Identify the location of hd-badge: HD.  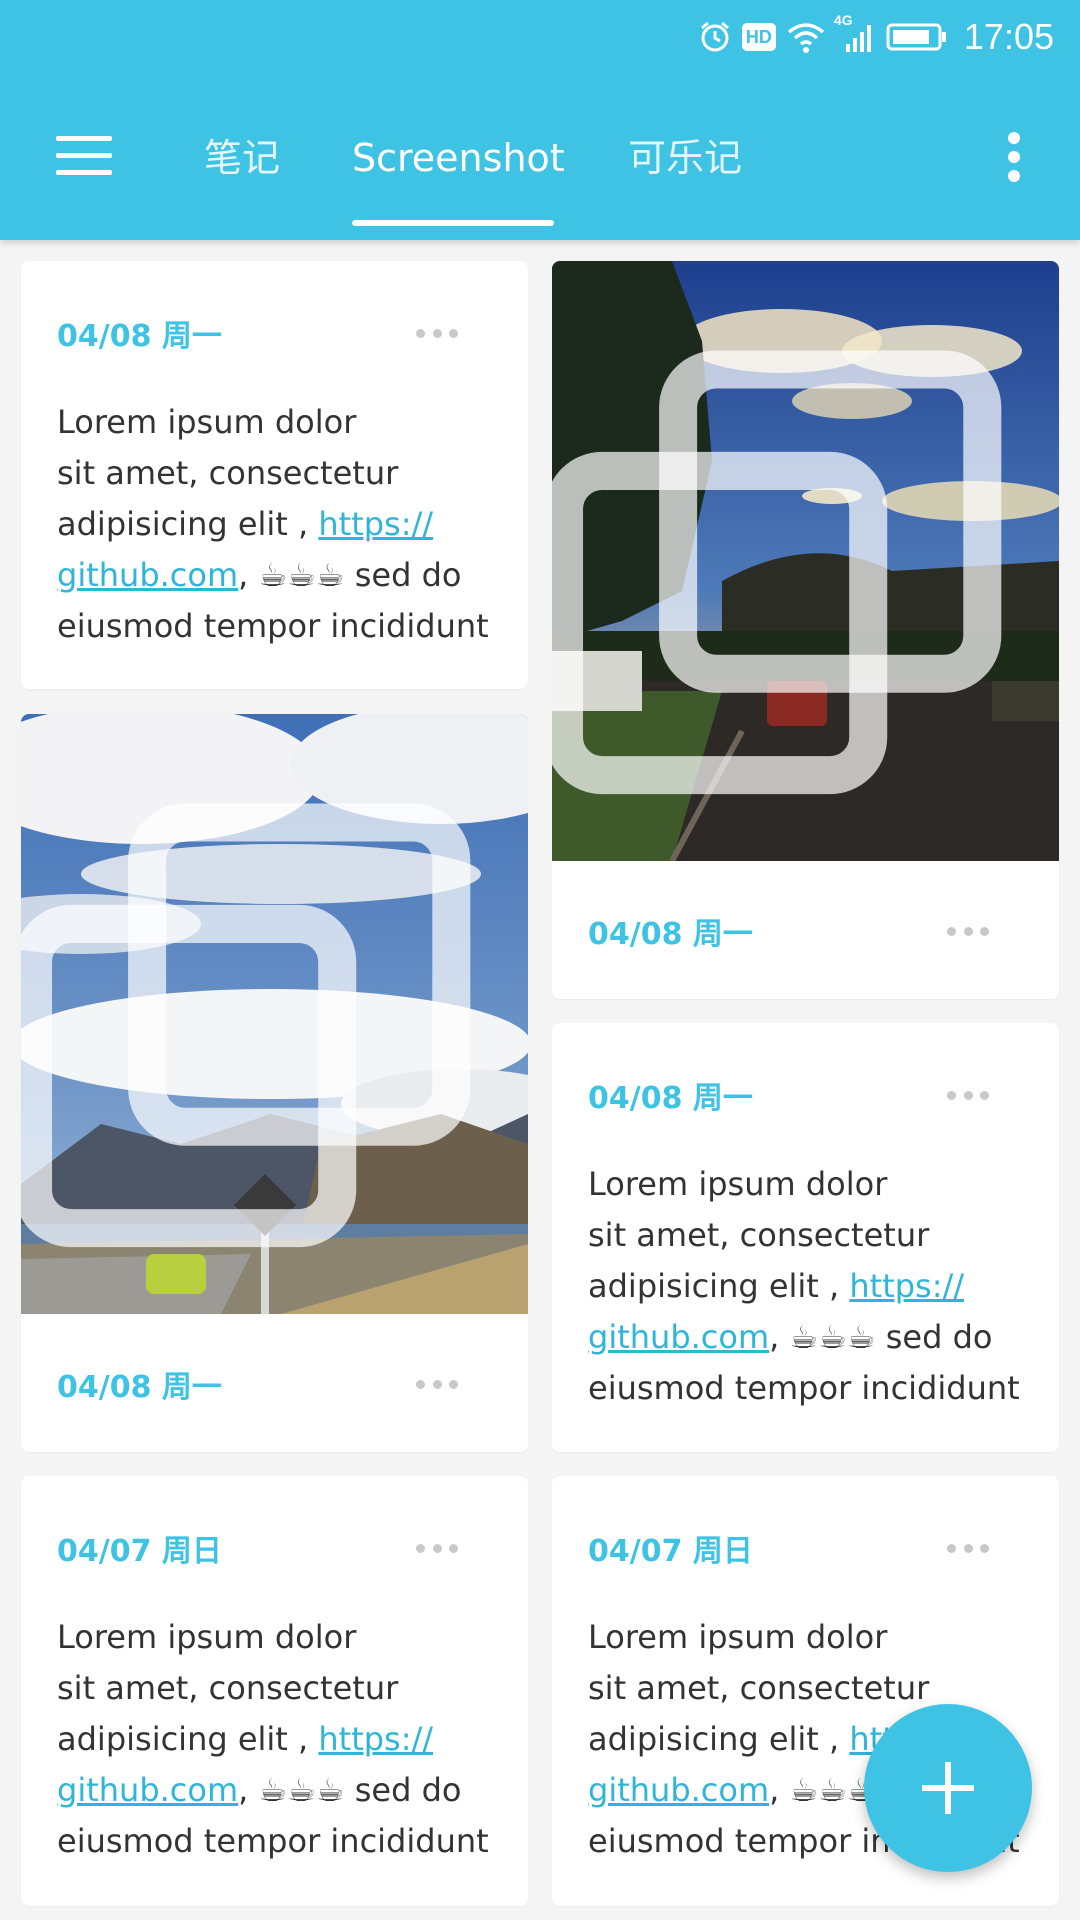
(758, 37).